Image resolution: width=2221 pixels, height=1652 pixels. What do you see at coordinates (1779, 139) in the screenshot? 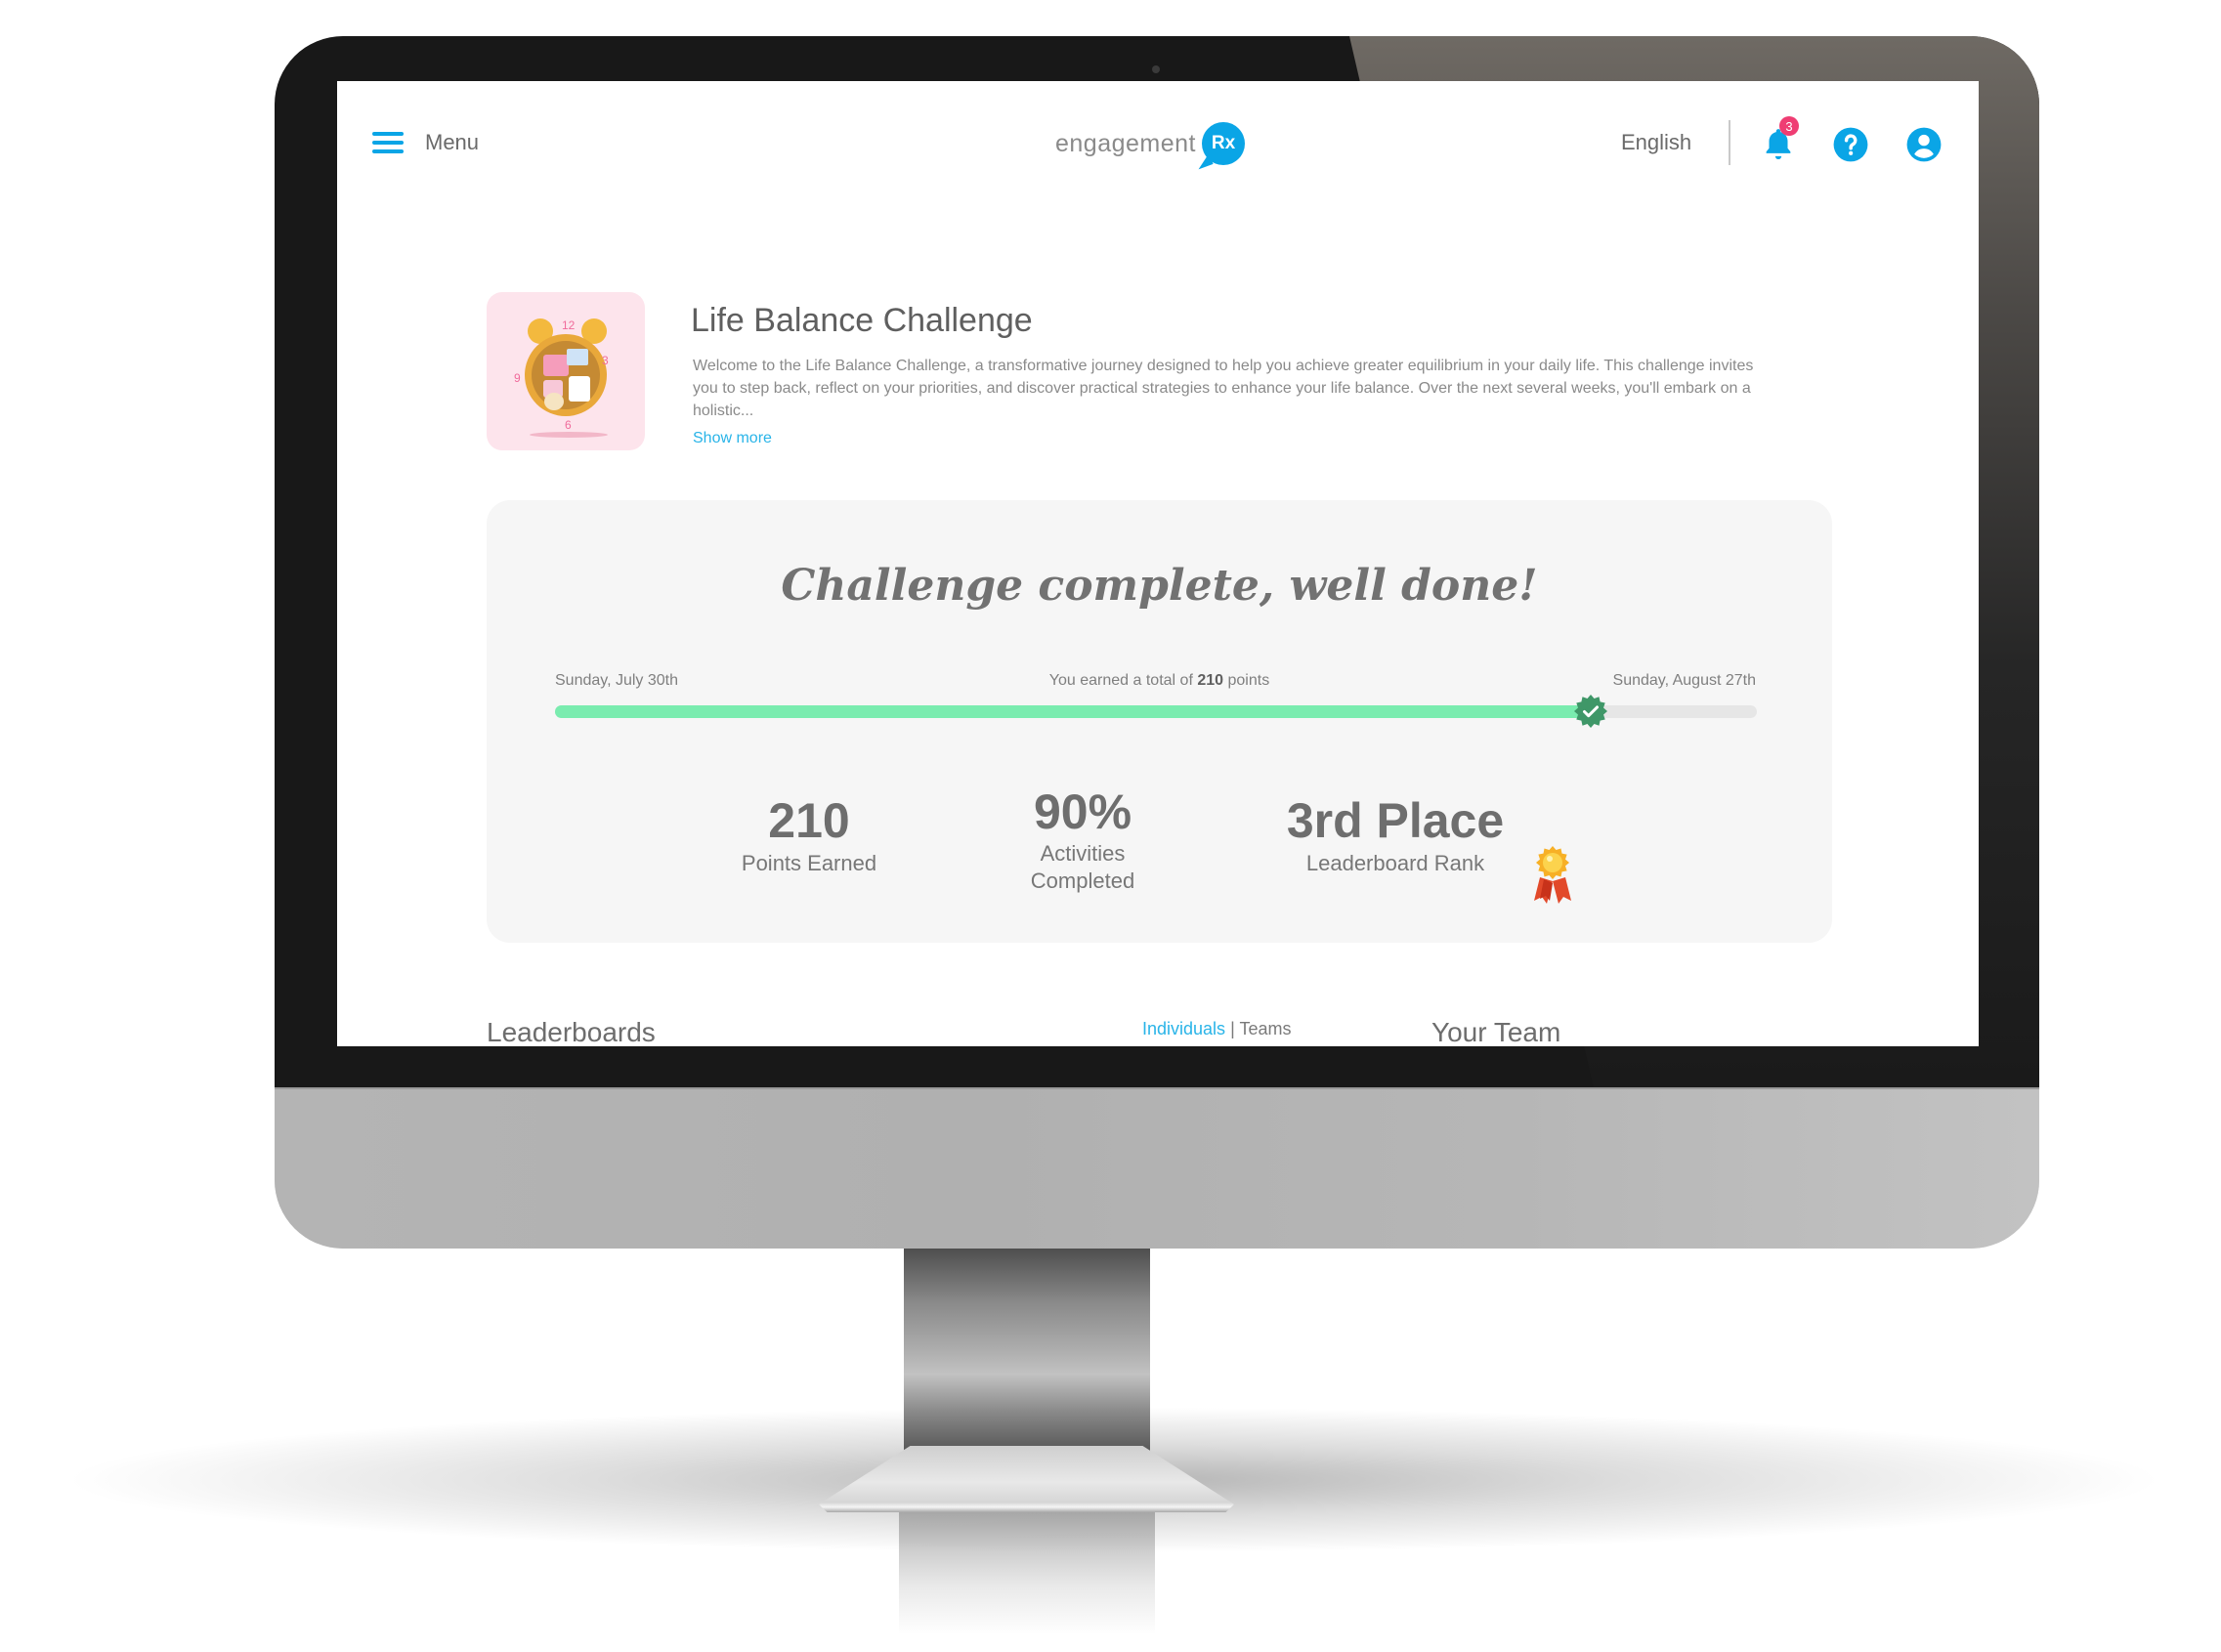
I see `notifications-button: 3` at bounding box center [1779, 139].